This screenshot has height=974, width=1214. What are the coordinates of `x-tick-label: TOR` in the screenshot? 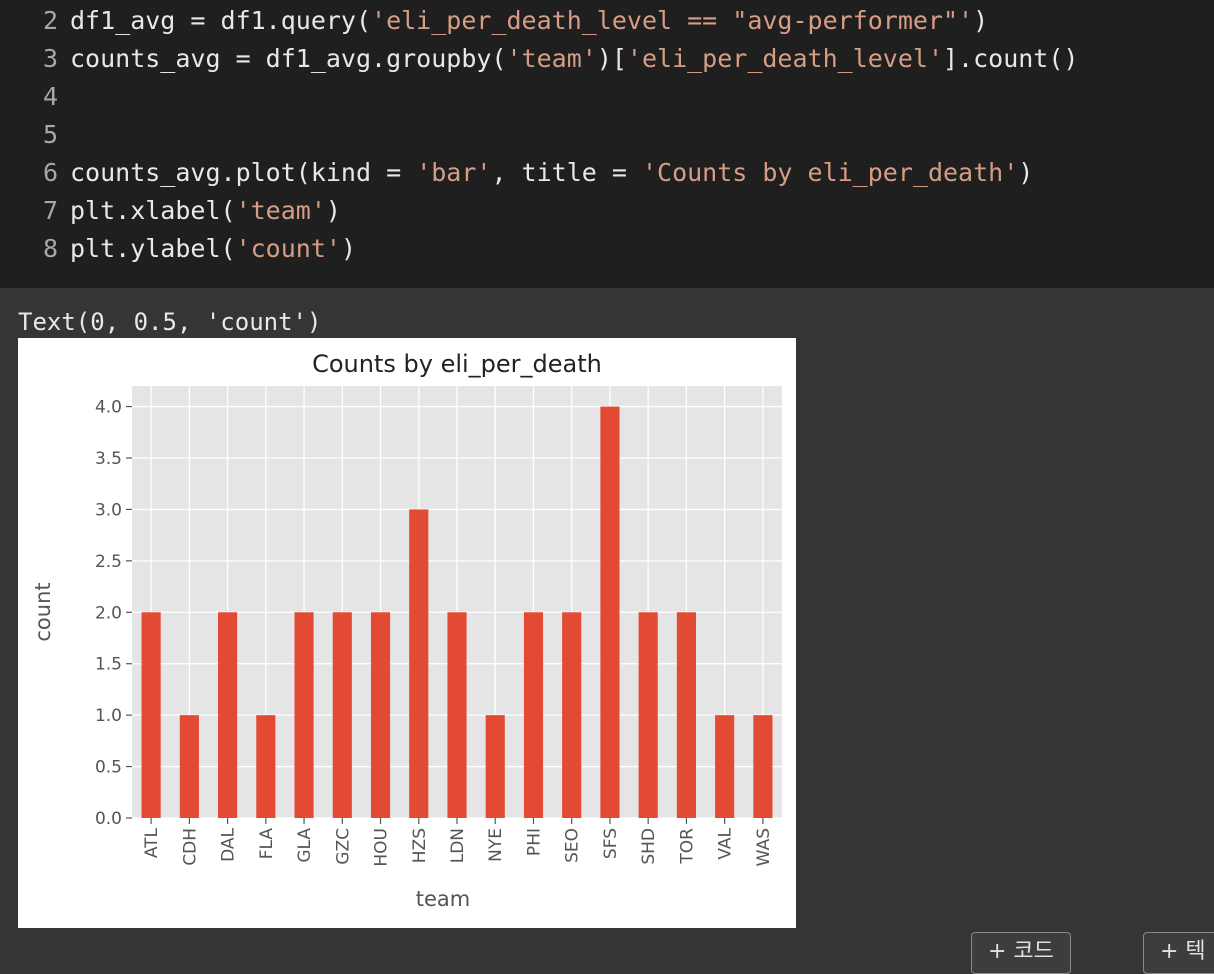 It's located at (687, 846).